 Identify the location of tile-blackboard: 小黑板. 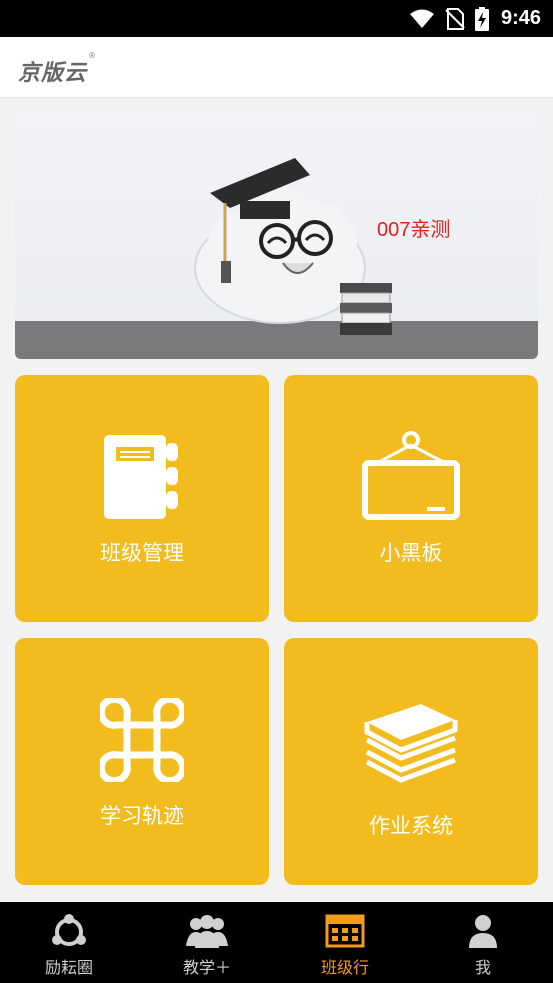
(411, 498).